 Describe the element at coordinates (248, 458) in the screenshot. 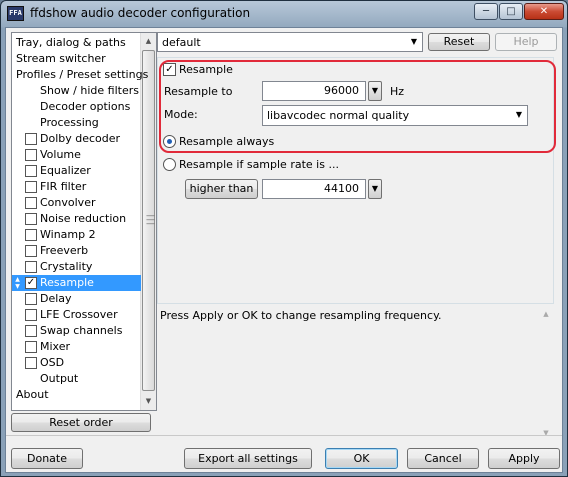

I see `export-all-settings-button: Export all settings` at that location.